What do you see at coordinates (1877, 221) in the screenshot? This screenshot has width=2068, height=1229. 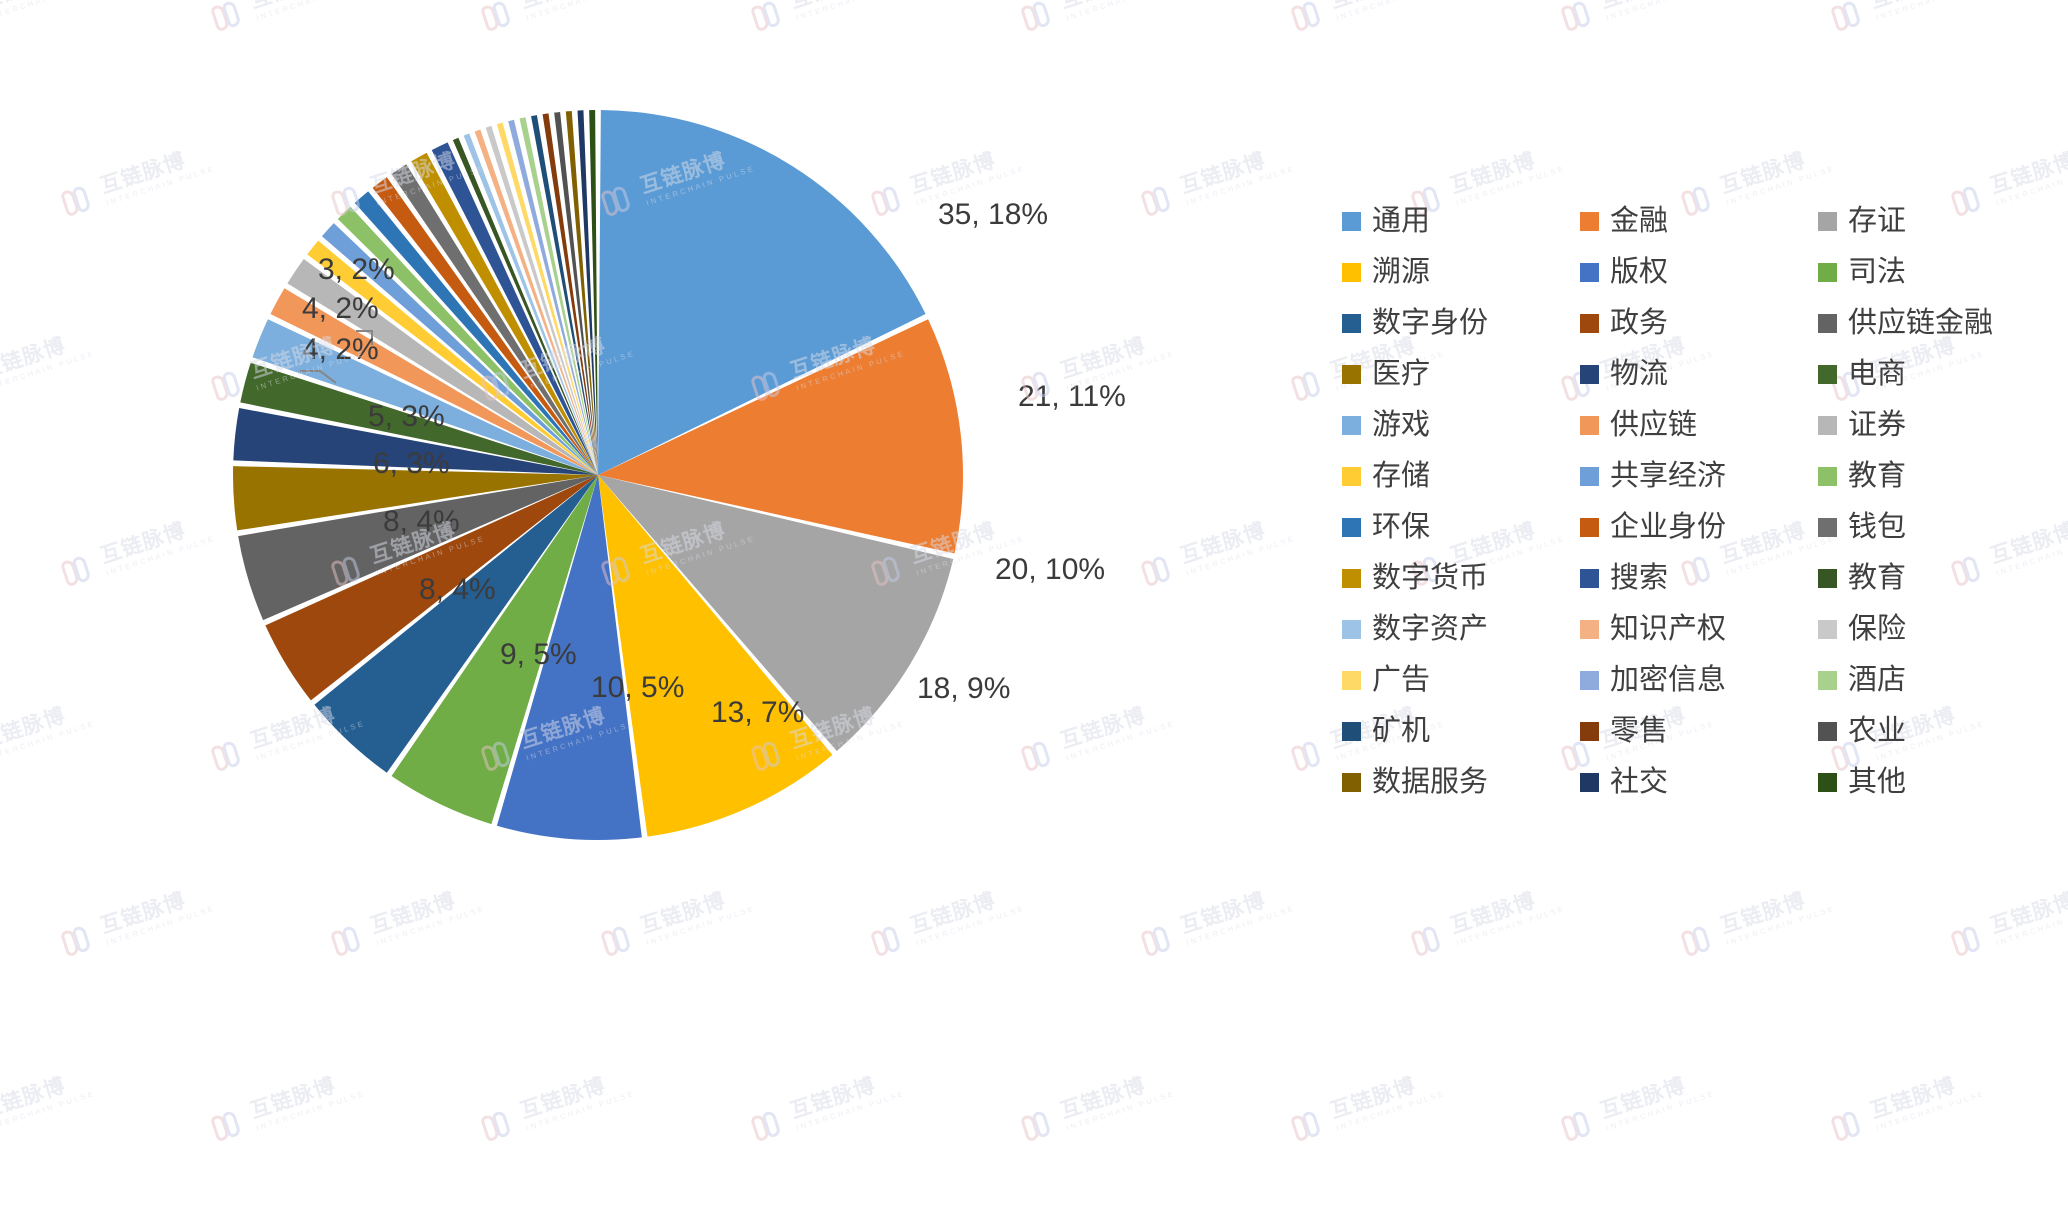 I see `legend-label: 存证` at bounding box center [1877, 221].